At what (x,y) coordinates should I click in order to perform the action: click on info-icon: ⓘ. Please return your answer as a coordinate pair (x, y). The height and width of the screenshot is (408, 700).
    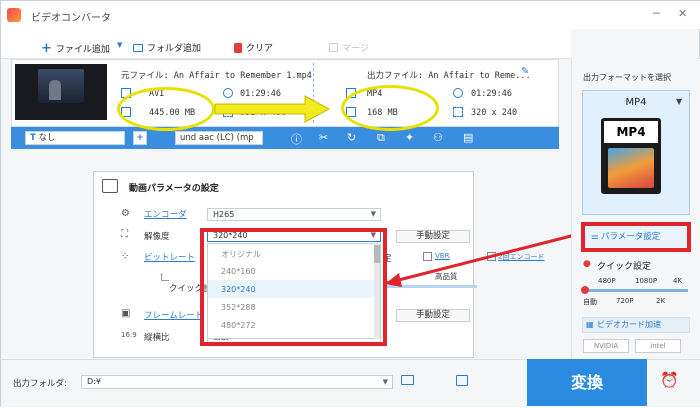
    Looking at the image, I should click on (296, 139).